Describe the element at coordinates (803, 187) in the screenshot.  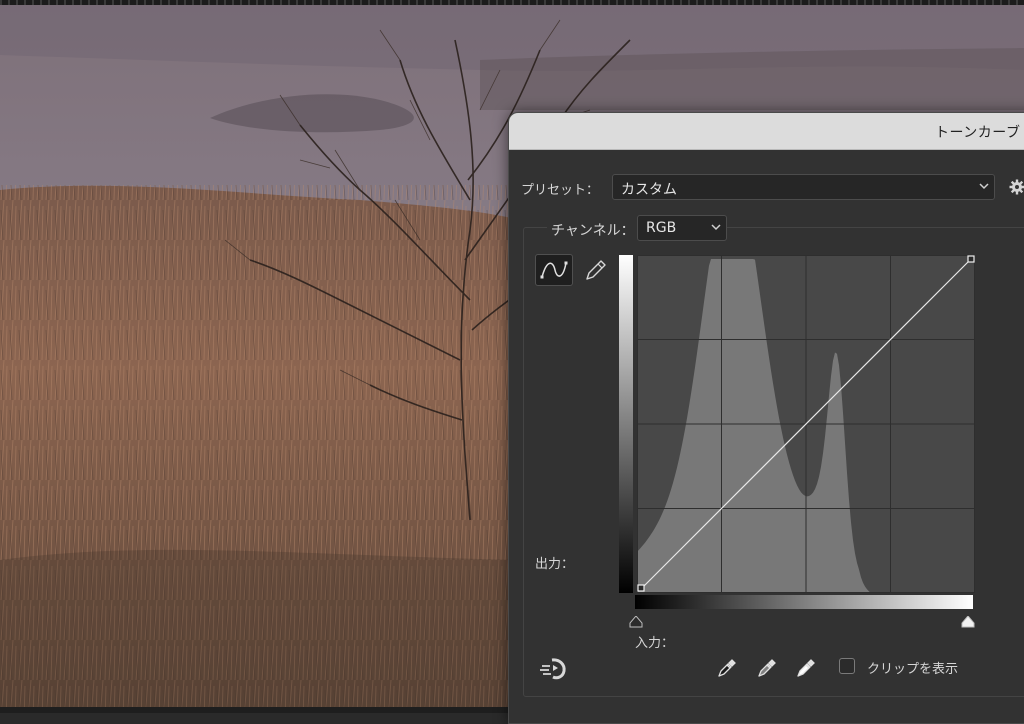
I see `preset-dropdown: カスタム` at that location.